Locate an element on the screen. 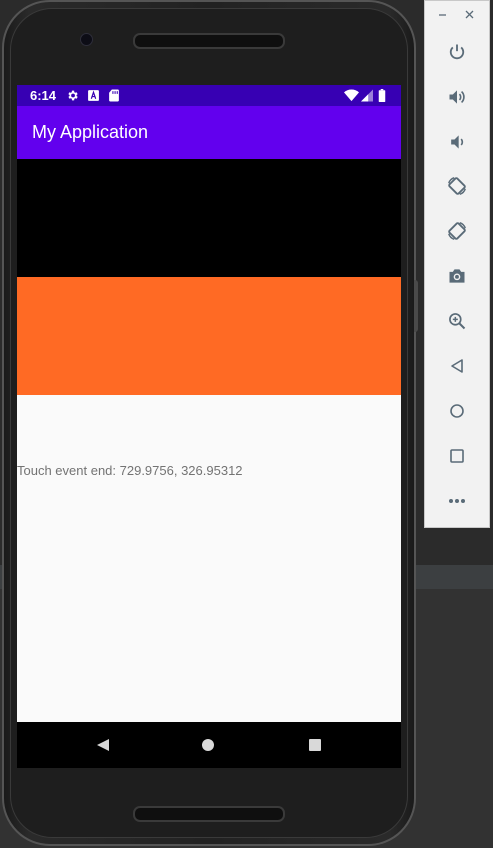 The image size is (493, 848). overview-icon is located at coordinates (457, 456).